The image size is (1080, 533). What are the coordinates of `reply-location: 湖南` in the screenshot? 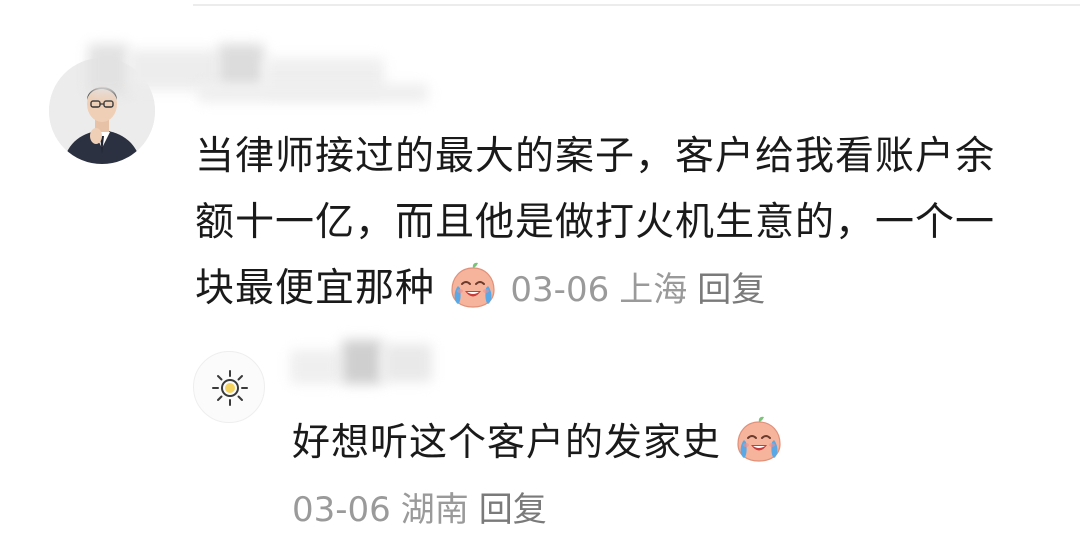 It's located at (434, 510).